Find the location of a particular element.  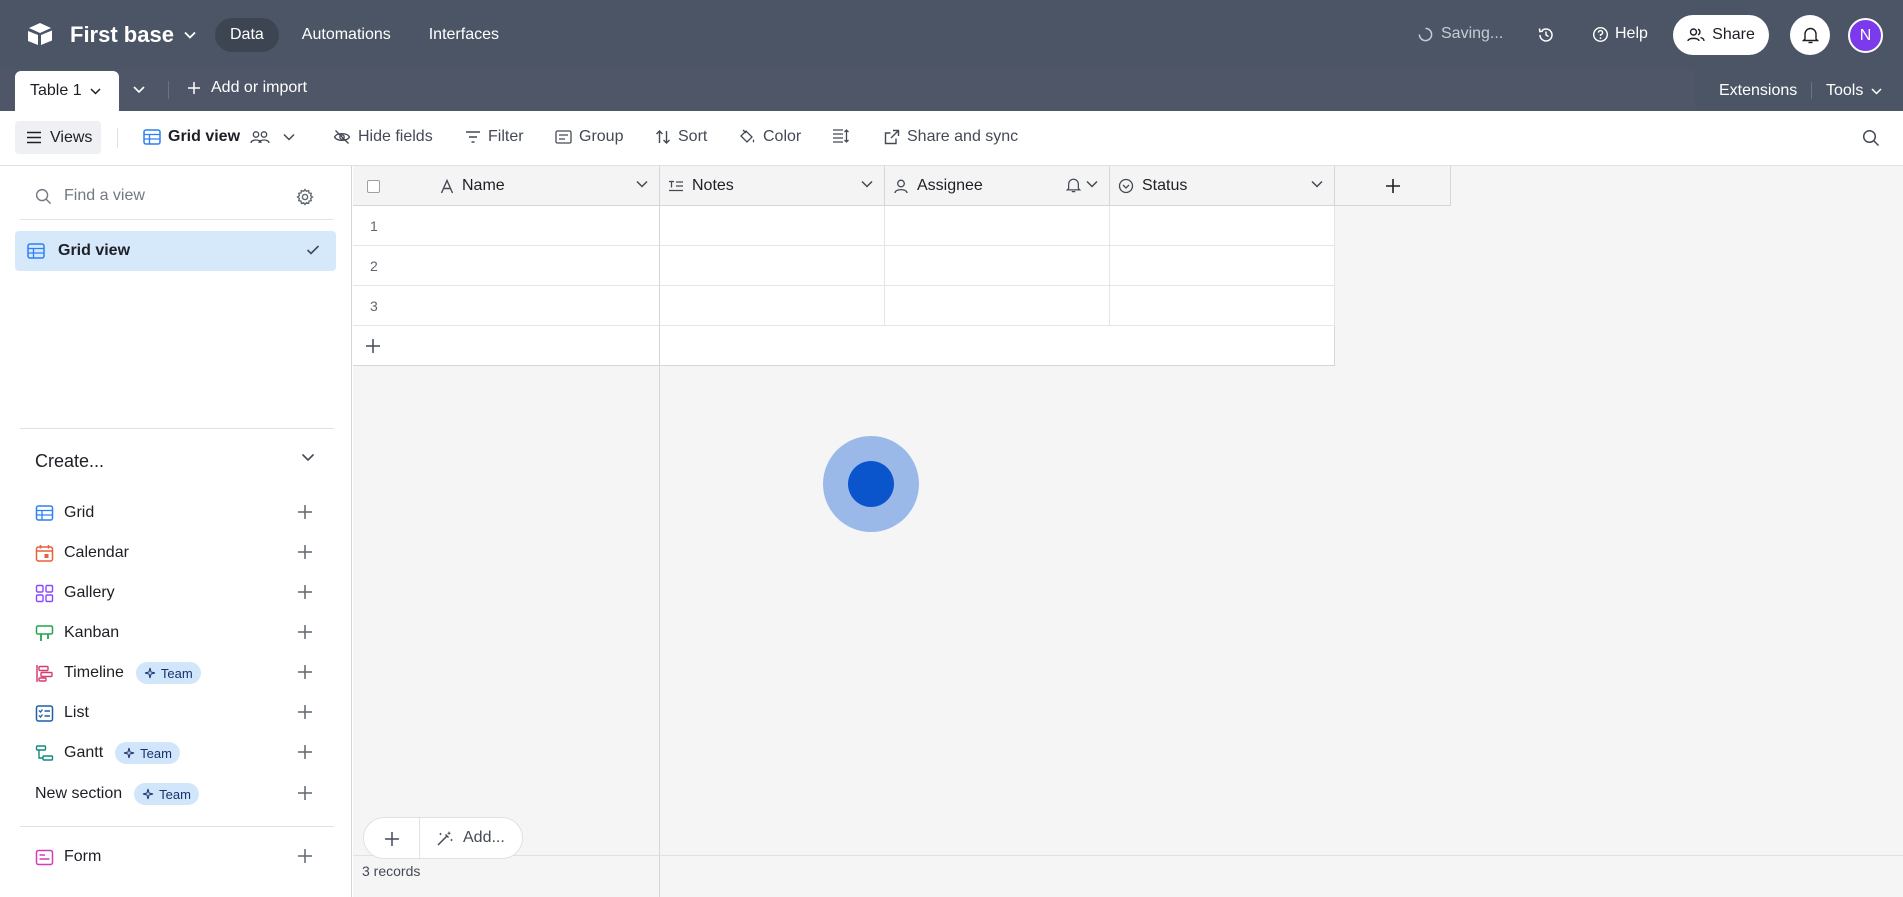

team-badge-label: Team is located at coordinates (176, 673).